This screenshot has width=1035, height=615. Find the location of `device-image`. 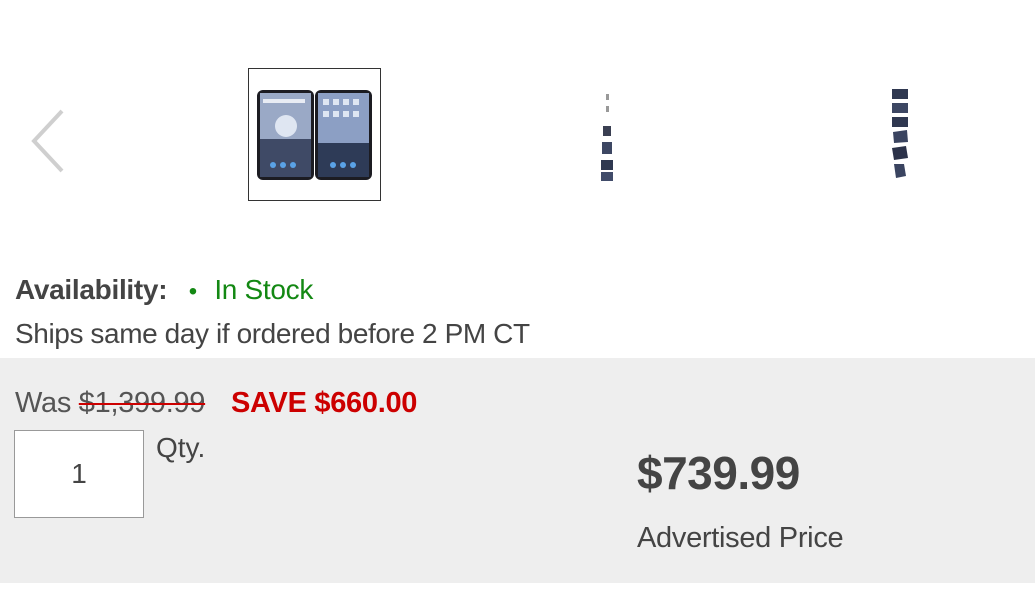

device-image is located at coordinates (314, 135).